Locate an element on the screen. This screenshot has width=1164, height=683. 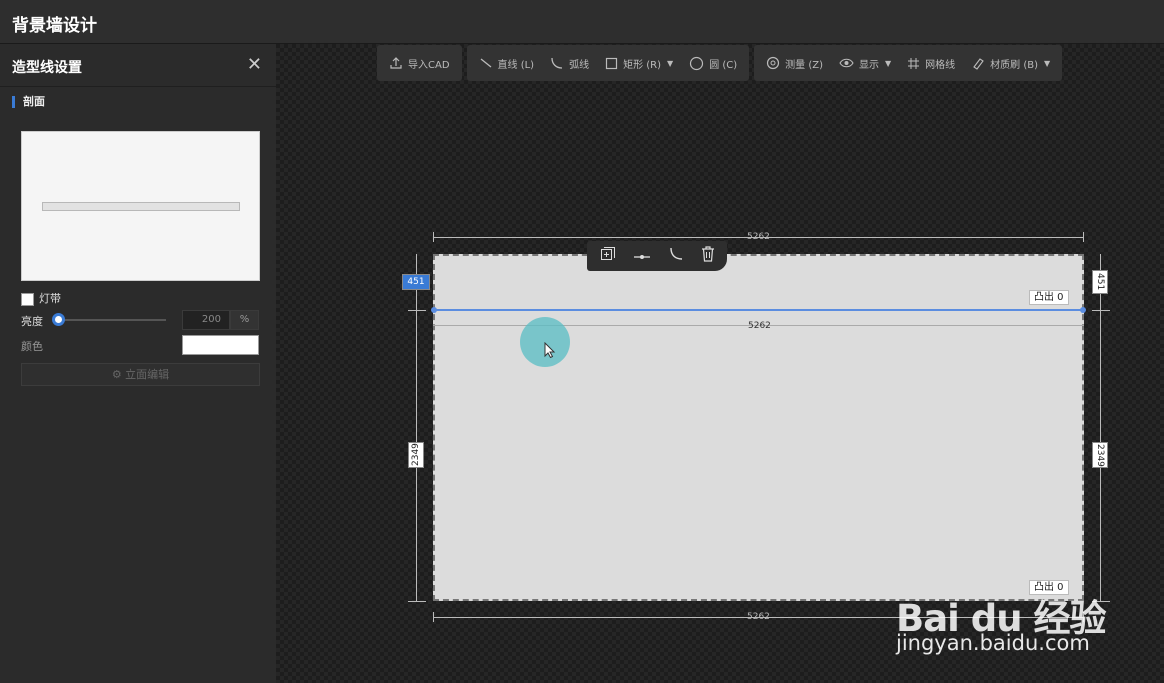
brightness-input: 200 is located at coordinates (206, 320).